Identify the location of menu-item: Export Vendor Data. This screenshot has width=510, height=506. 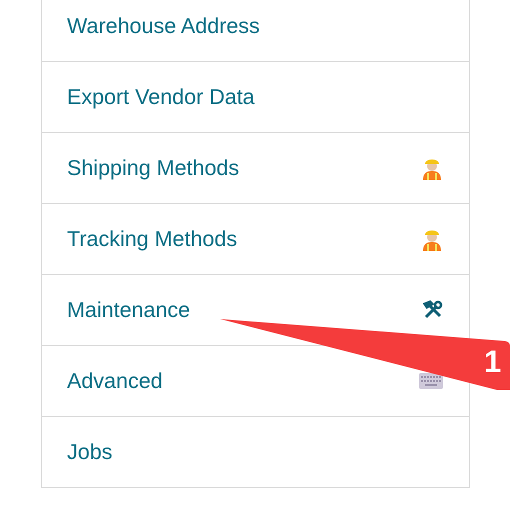
(255, 97).